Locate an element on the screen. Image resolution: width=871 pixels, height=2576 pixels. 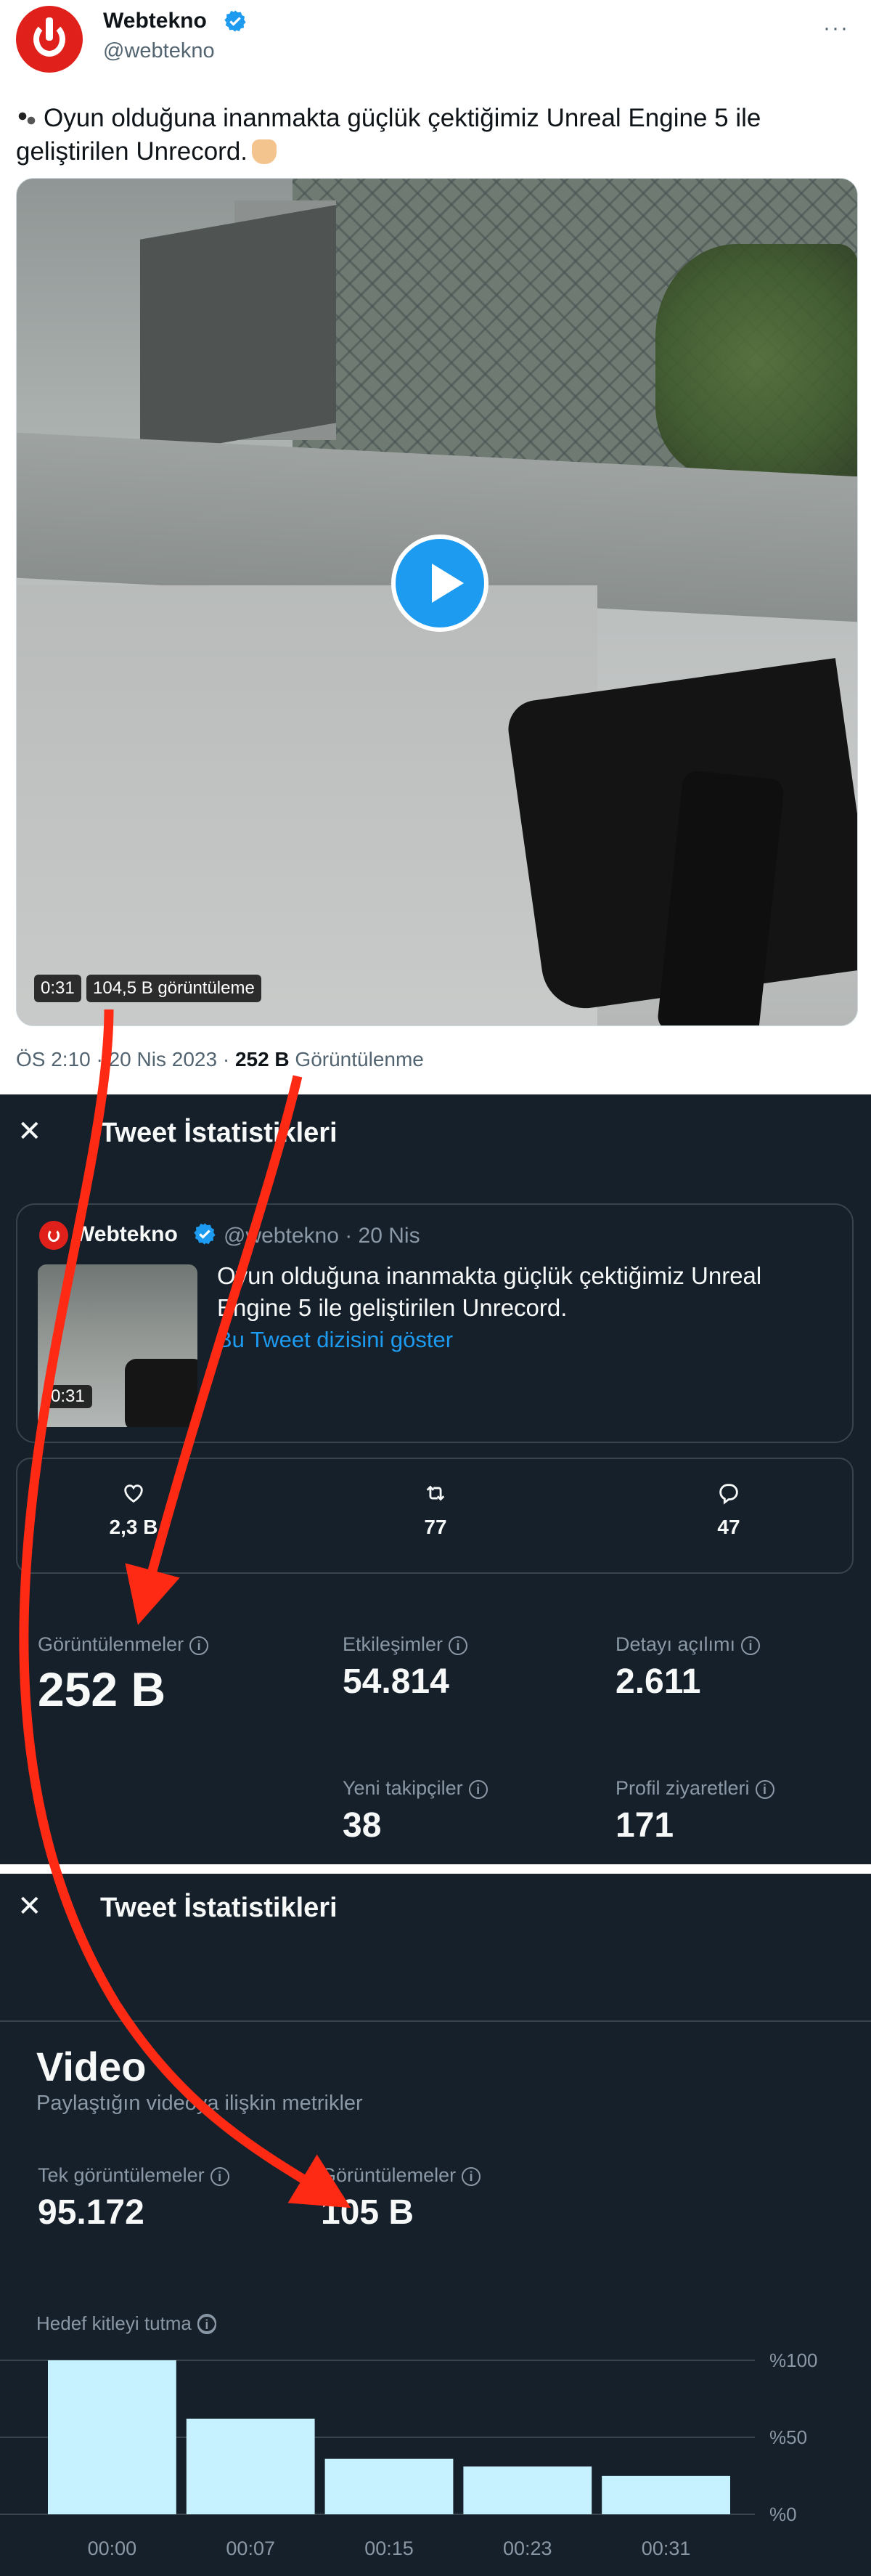
y-tick-label: %50 is located at coordinates (788, 2437).